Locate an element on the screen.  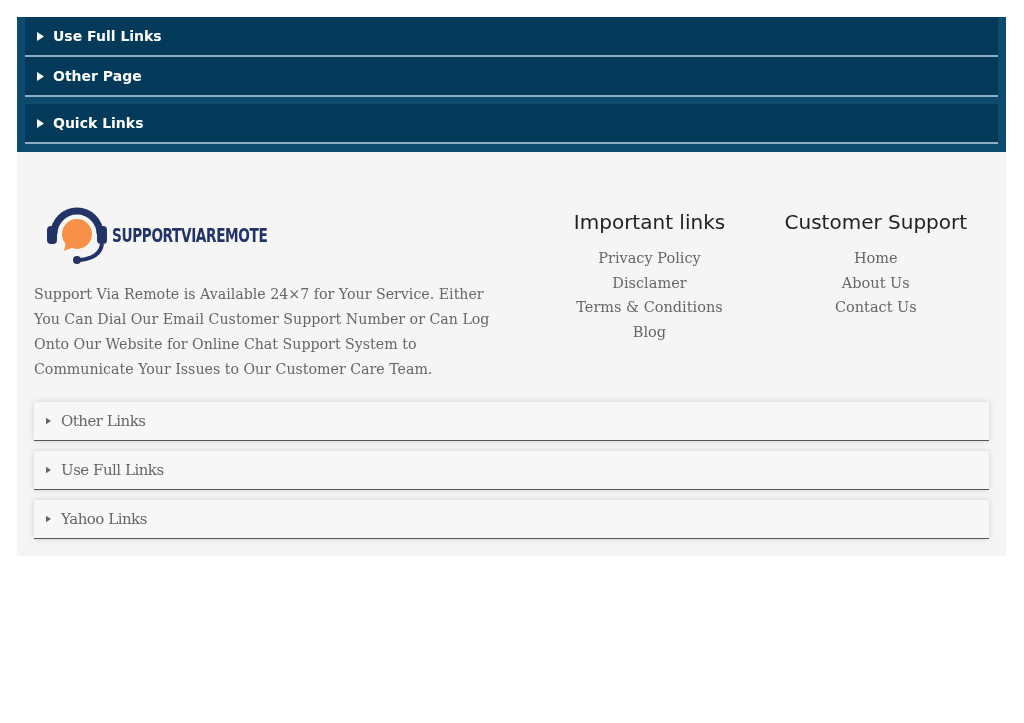
column-heading: Important links is located at coordinates (649, 222).